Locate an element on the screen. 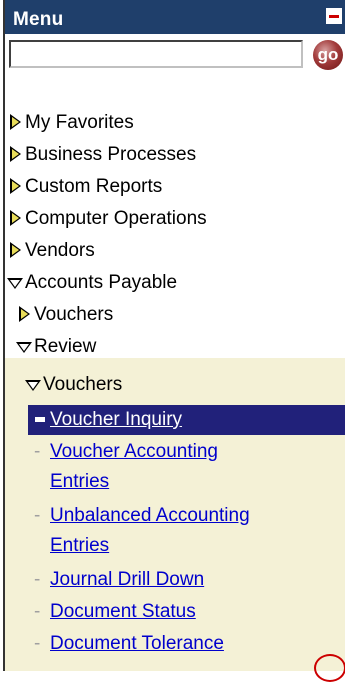 The width and height of the screenshot is (345, 682). link-document-tolerance: Document Tolerance is located at coordinates (137, 644).